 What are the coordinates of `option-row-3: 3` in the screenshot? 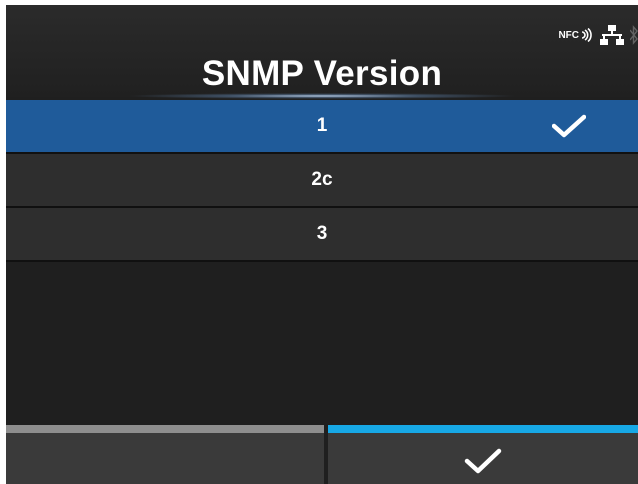 It's located at (322, 235).